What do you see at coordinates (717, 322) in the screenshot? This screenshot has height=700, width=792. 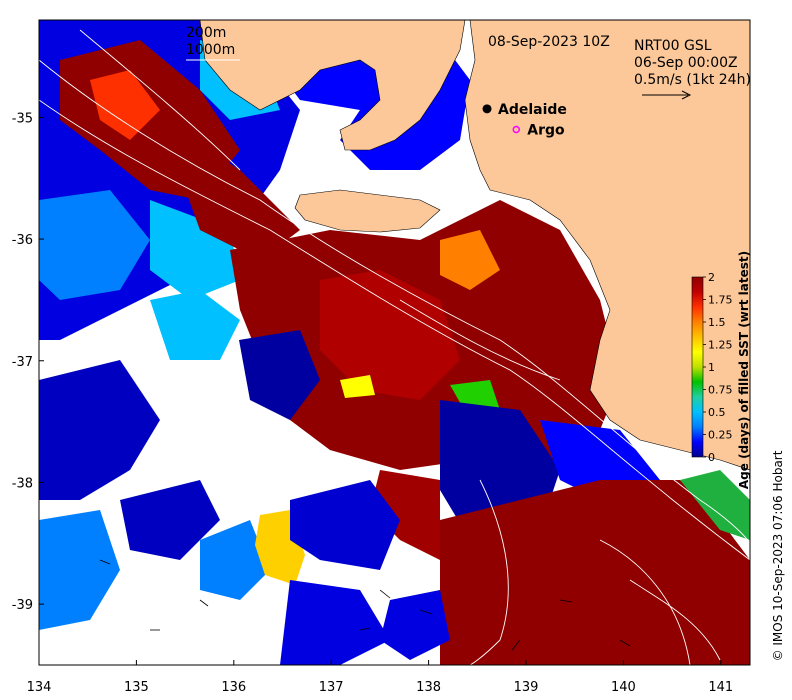 I see `colorbar-tick-label: 1.5` at bounding box center [717, 322].